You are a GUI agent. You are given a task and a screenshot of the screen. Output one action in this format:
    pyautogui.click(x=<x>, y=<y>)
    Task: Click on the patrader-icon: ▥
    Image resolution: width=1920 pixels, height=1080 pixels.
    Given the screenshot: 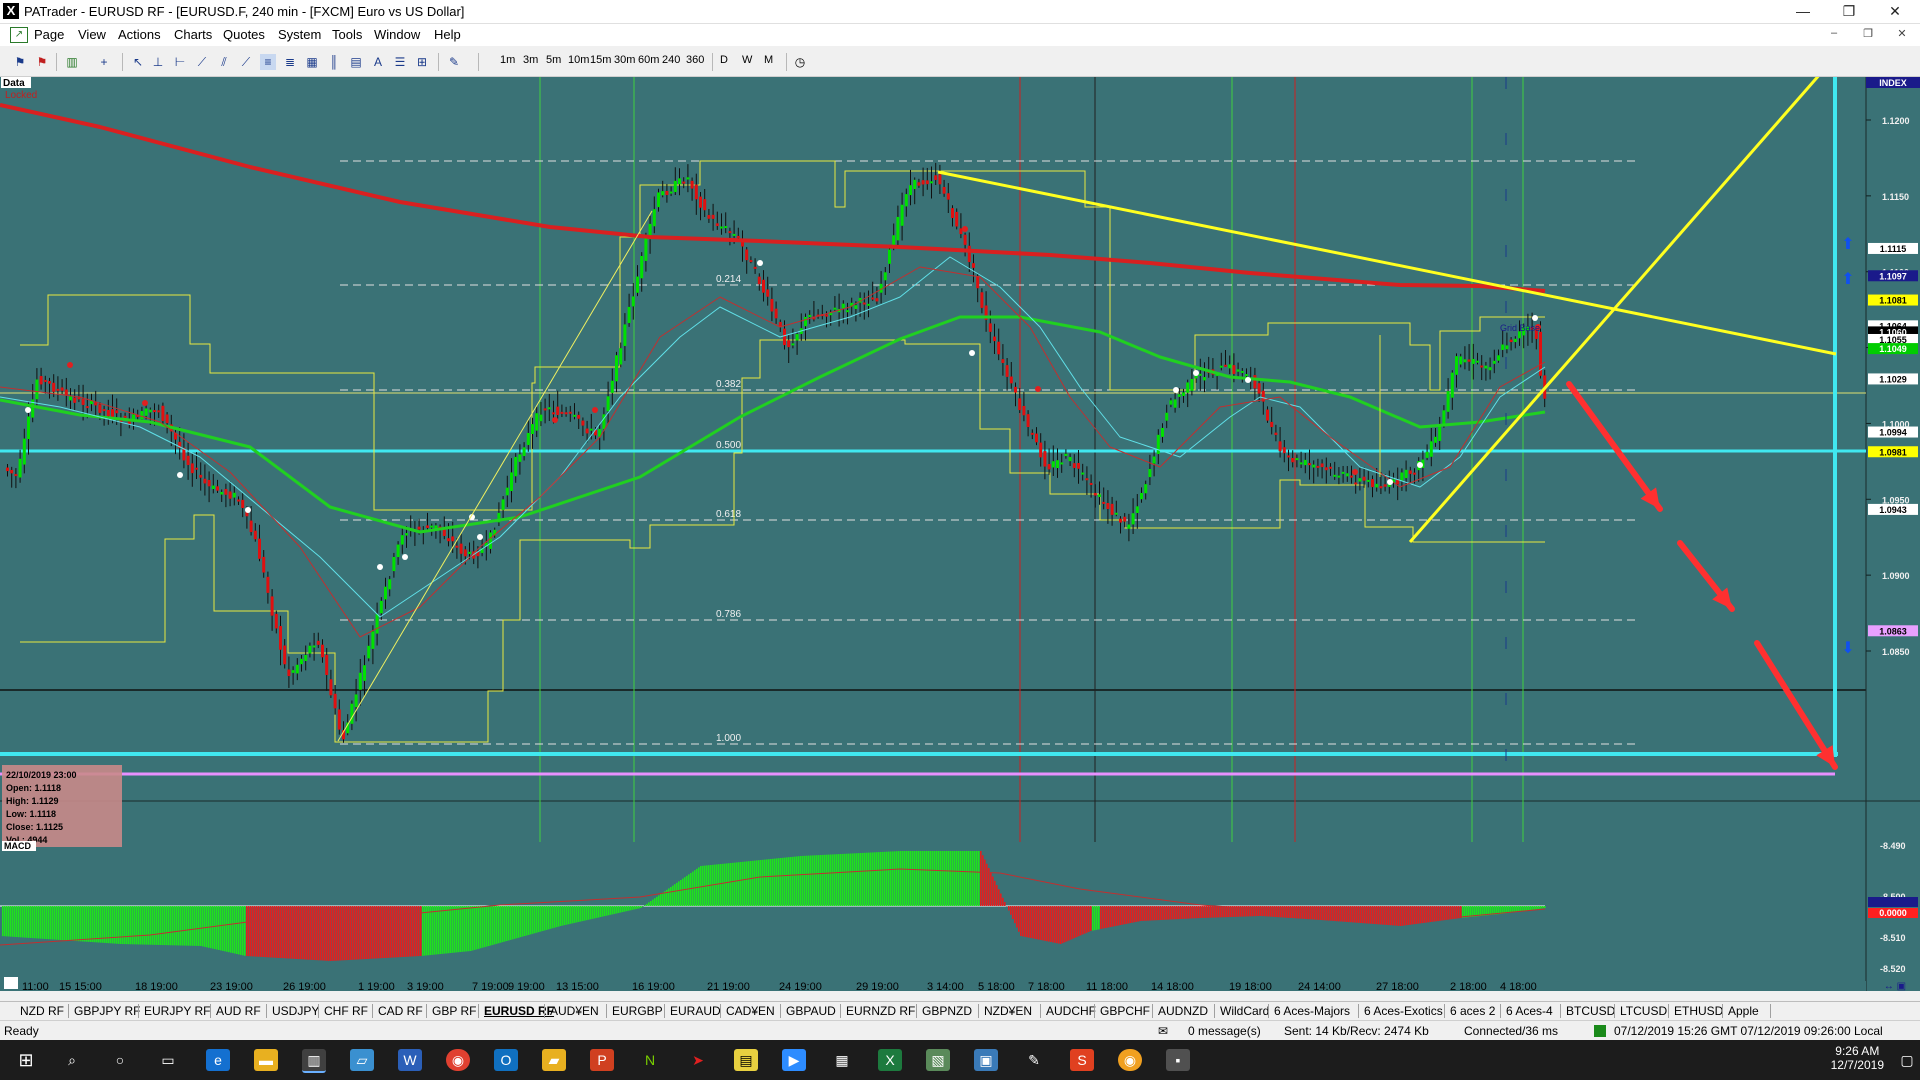 What is the action you would take?
    pyautogui.click(x=314, y=1061)
    